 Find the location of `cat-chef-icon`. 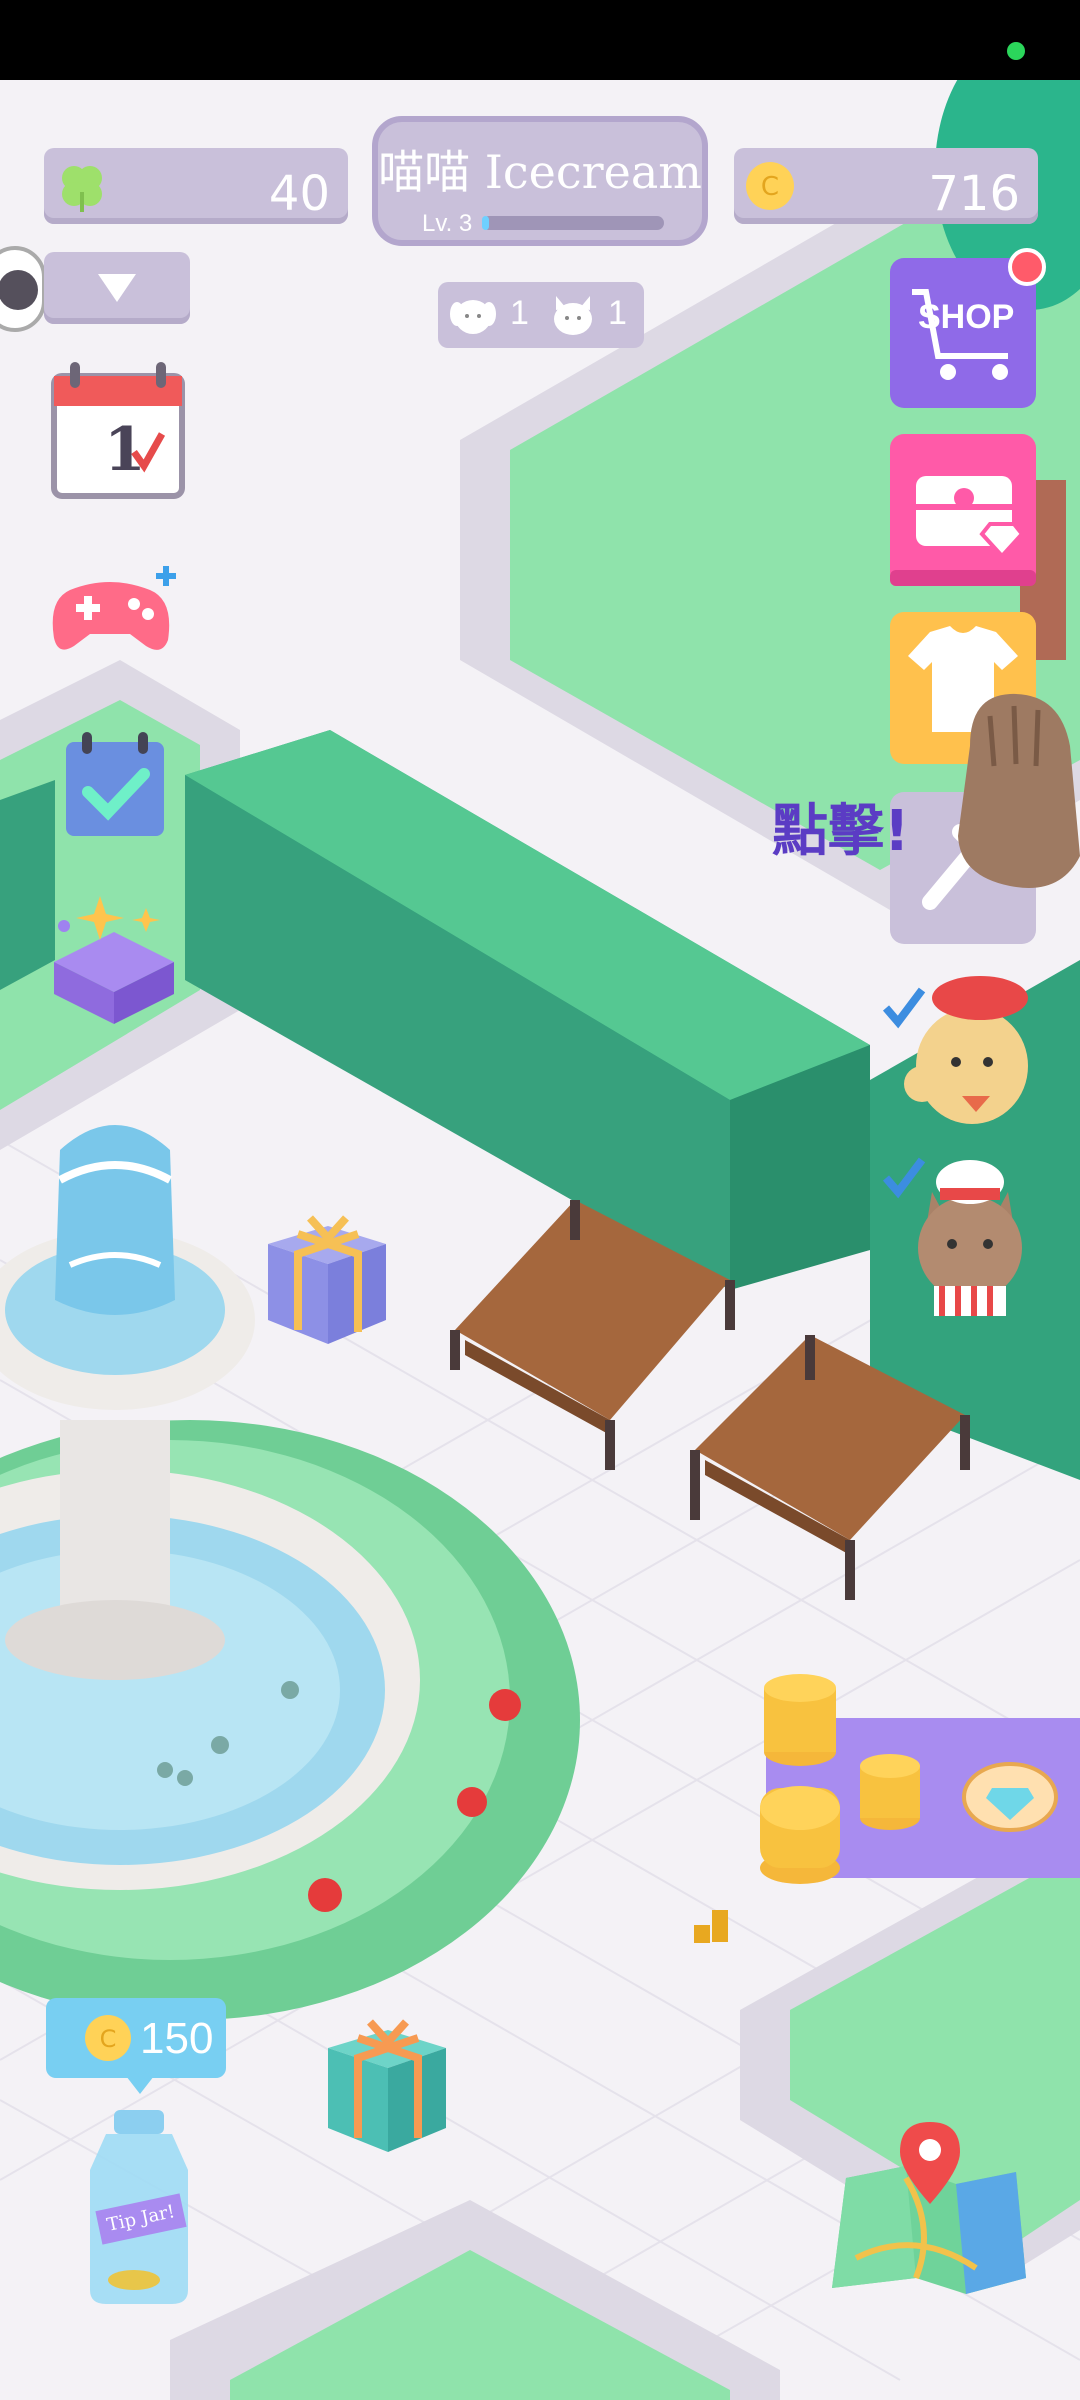

cat-chef-icon is located at coordinates (960, 1229).